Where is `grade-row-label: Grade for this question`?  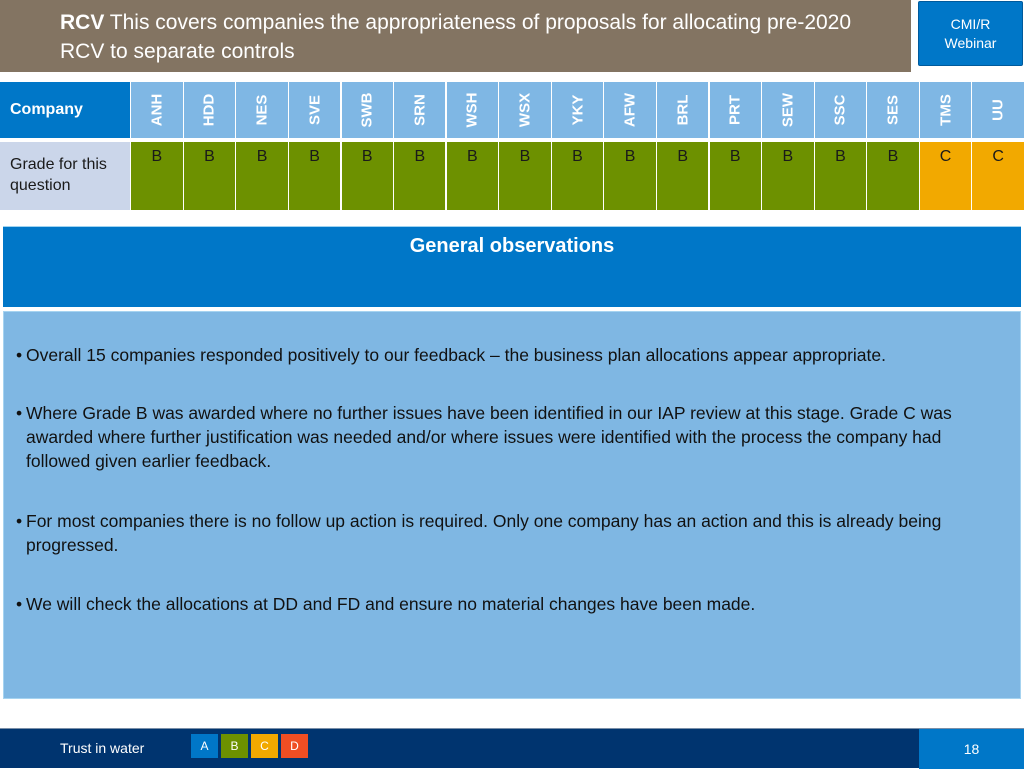
grade-row-label: Grade for this question is located at coordinates (65, 176).